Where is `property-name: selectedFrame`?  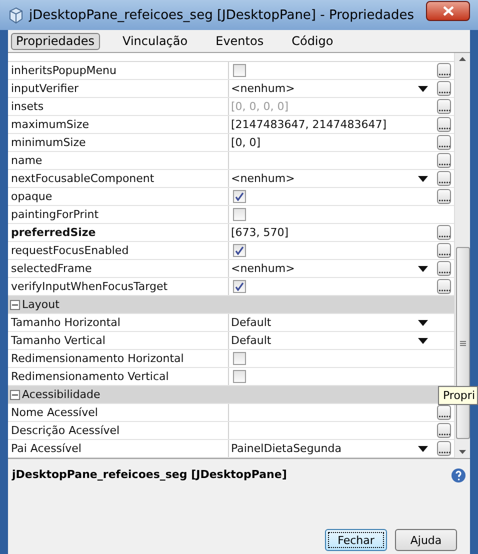
property-name: selectedFrame is located at coordinates (118, 268).